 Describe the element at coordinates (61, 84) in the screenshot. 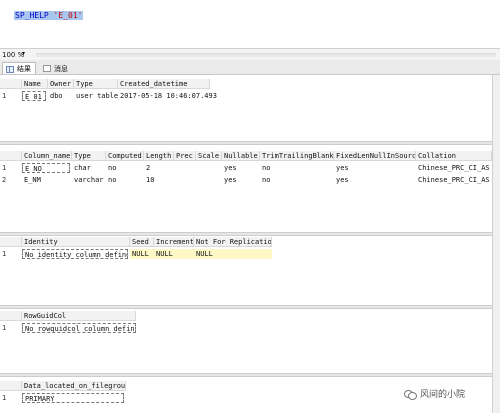

I see `column-header: Owner` at that location.